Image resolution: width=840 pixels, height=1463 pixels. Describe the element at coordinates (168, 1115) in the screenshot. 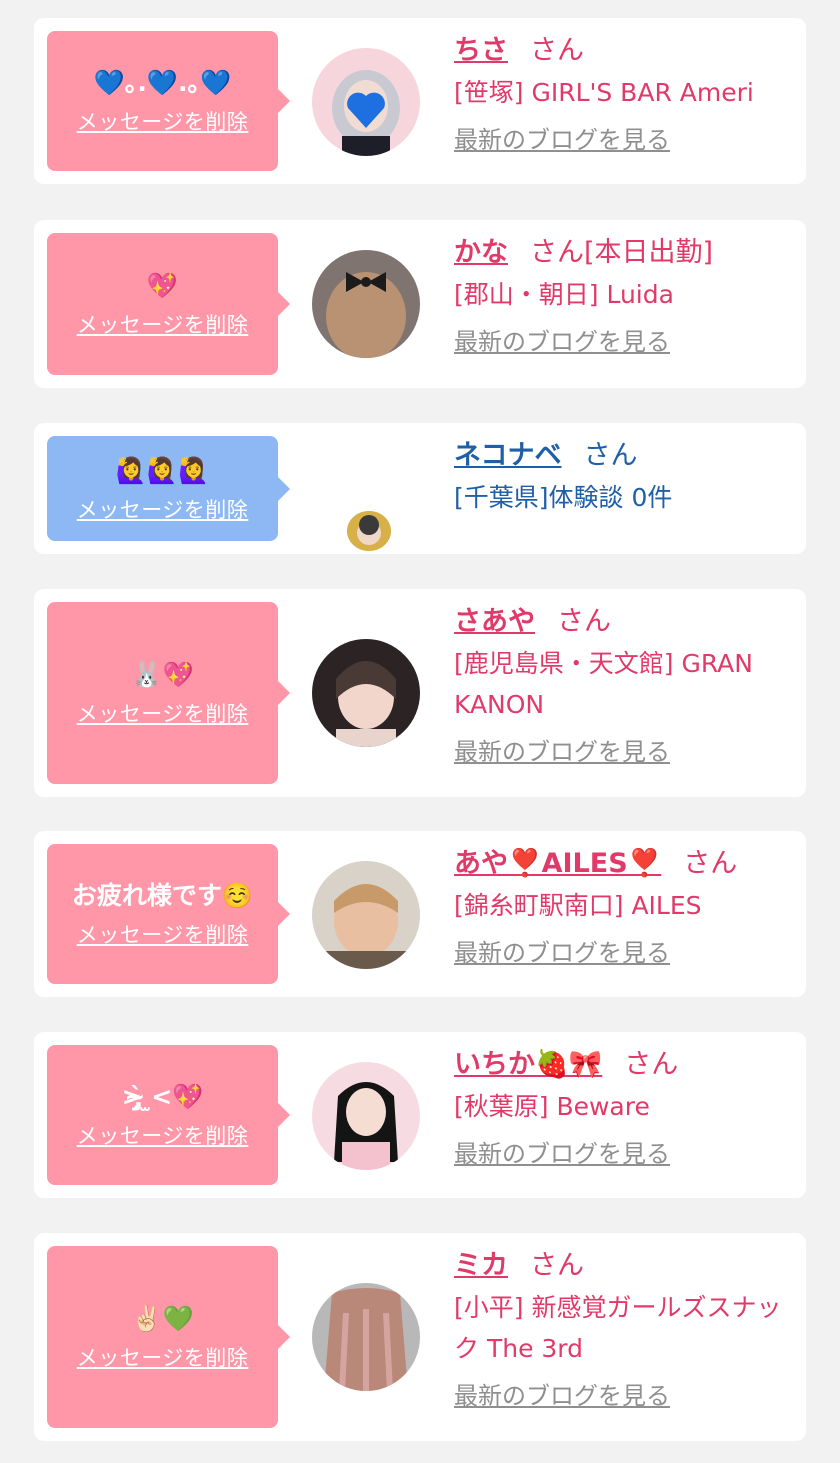

I see `message-bubble: >̴̨̡̀ ̫<💖 メッセージを削除` at that location.